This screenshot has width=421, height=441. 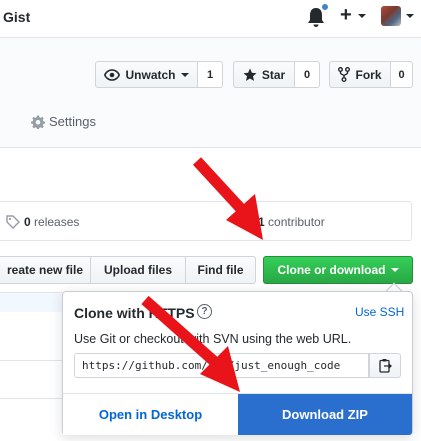 I want to click on fork-button: Fork, so click(x=360, y=74).